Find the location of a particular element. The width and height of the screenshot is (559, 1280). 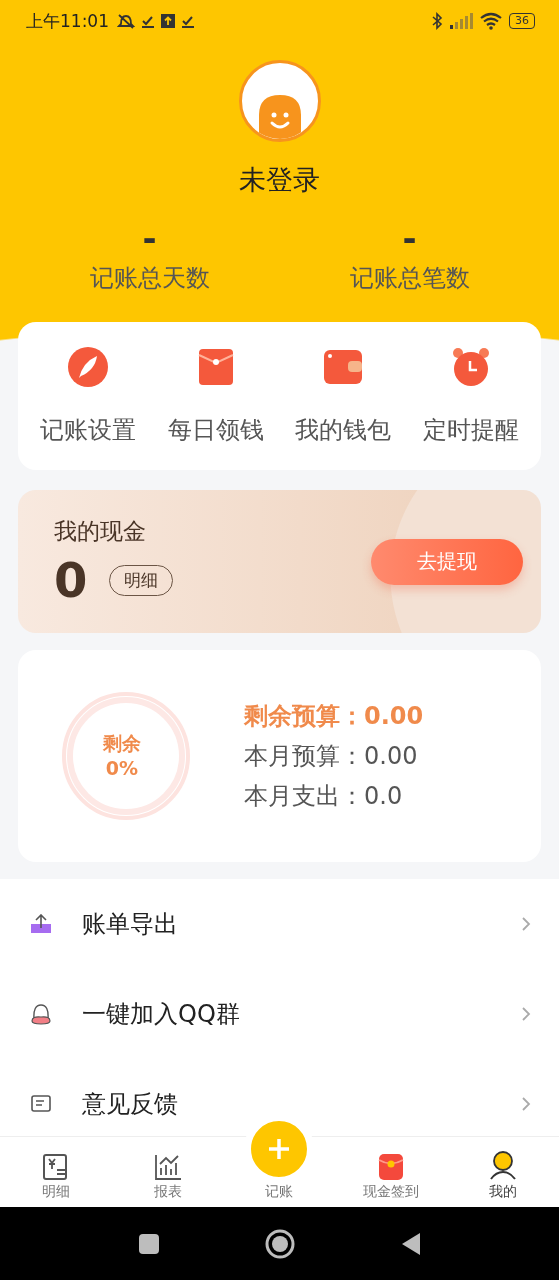

tab: 报表 is located at coordinates (167, 1172).